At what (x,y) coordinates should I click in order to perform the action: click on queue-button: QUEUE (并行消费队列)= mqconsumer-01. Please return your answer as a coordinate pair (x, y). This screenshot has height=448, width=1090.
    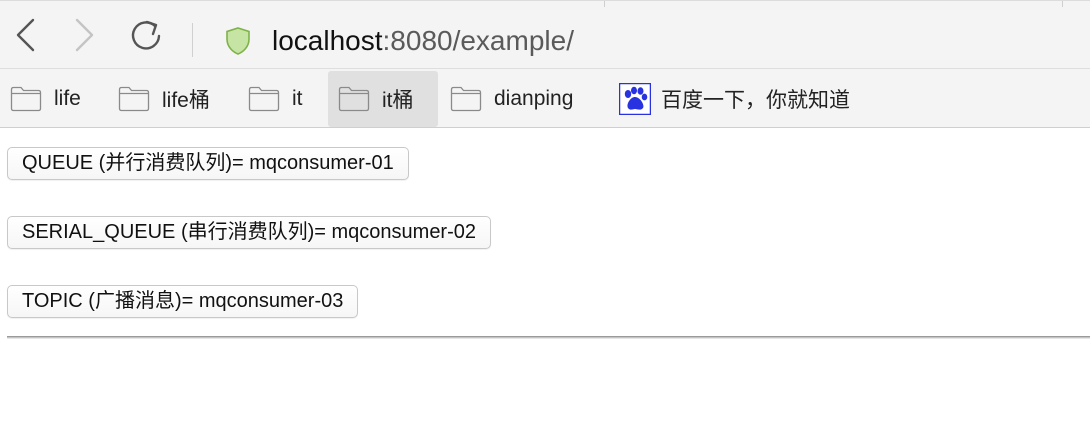
    Looking at the image, I should click on (208, 163).